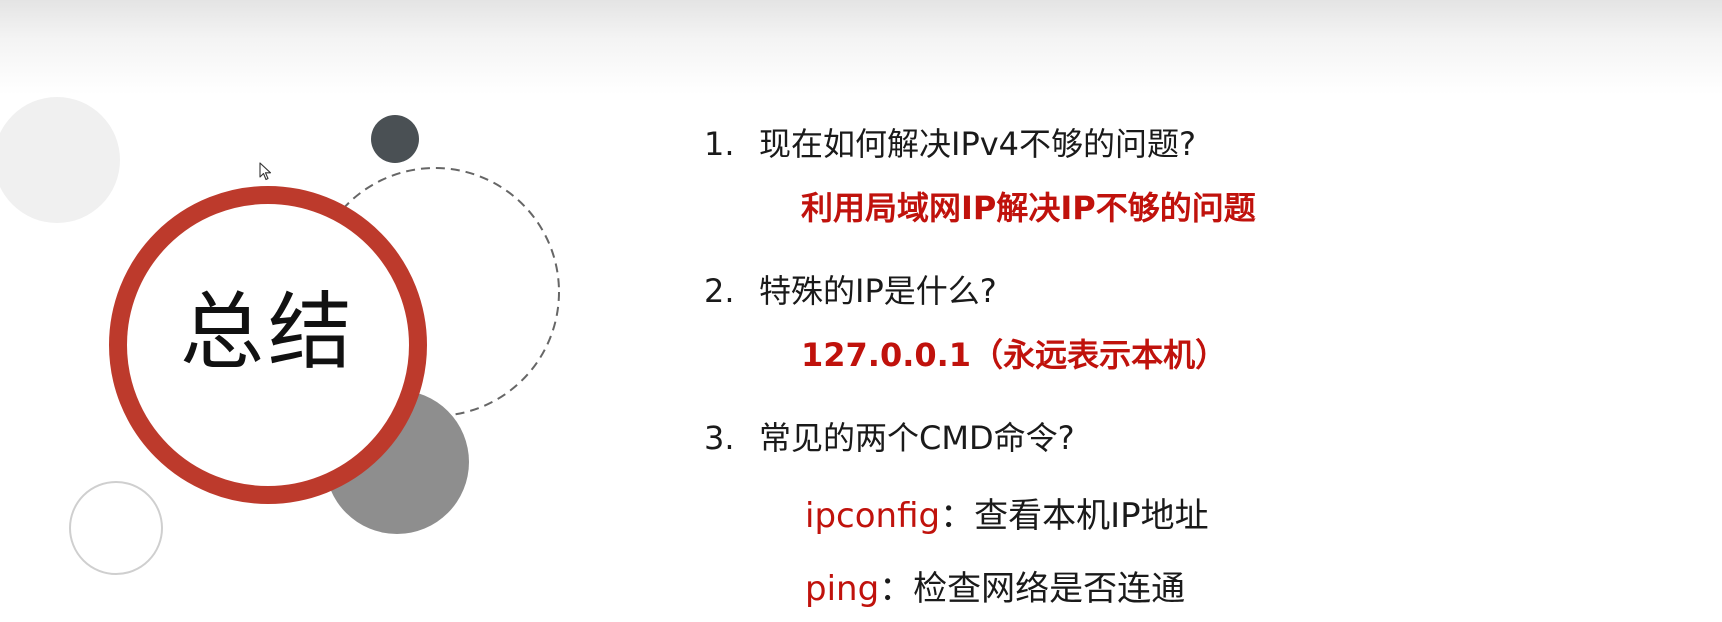 This screenshot has width=1722, height=622. I want to click on question-number: 2., so click(719, 291).